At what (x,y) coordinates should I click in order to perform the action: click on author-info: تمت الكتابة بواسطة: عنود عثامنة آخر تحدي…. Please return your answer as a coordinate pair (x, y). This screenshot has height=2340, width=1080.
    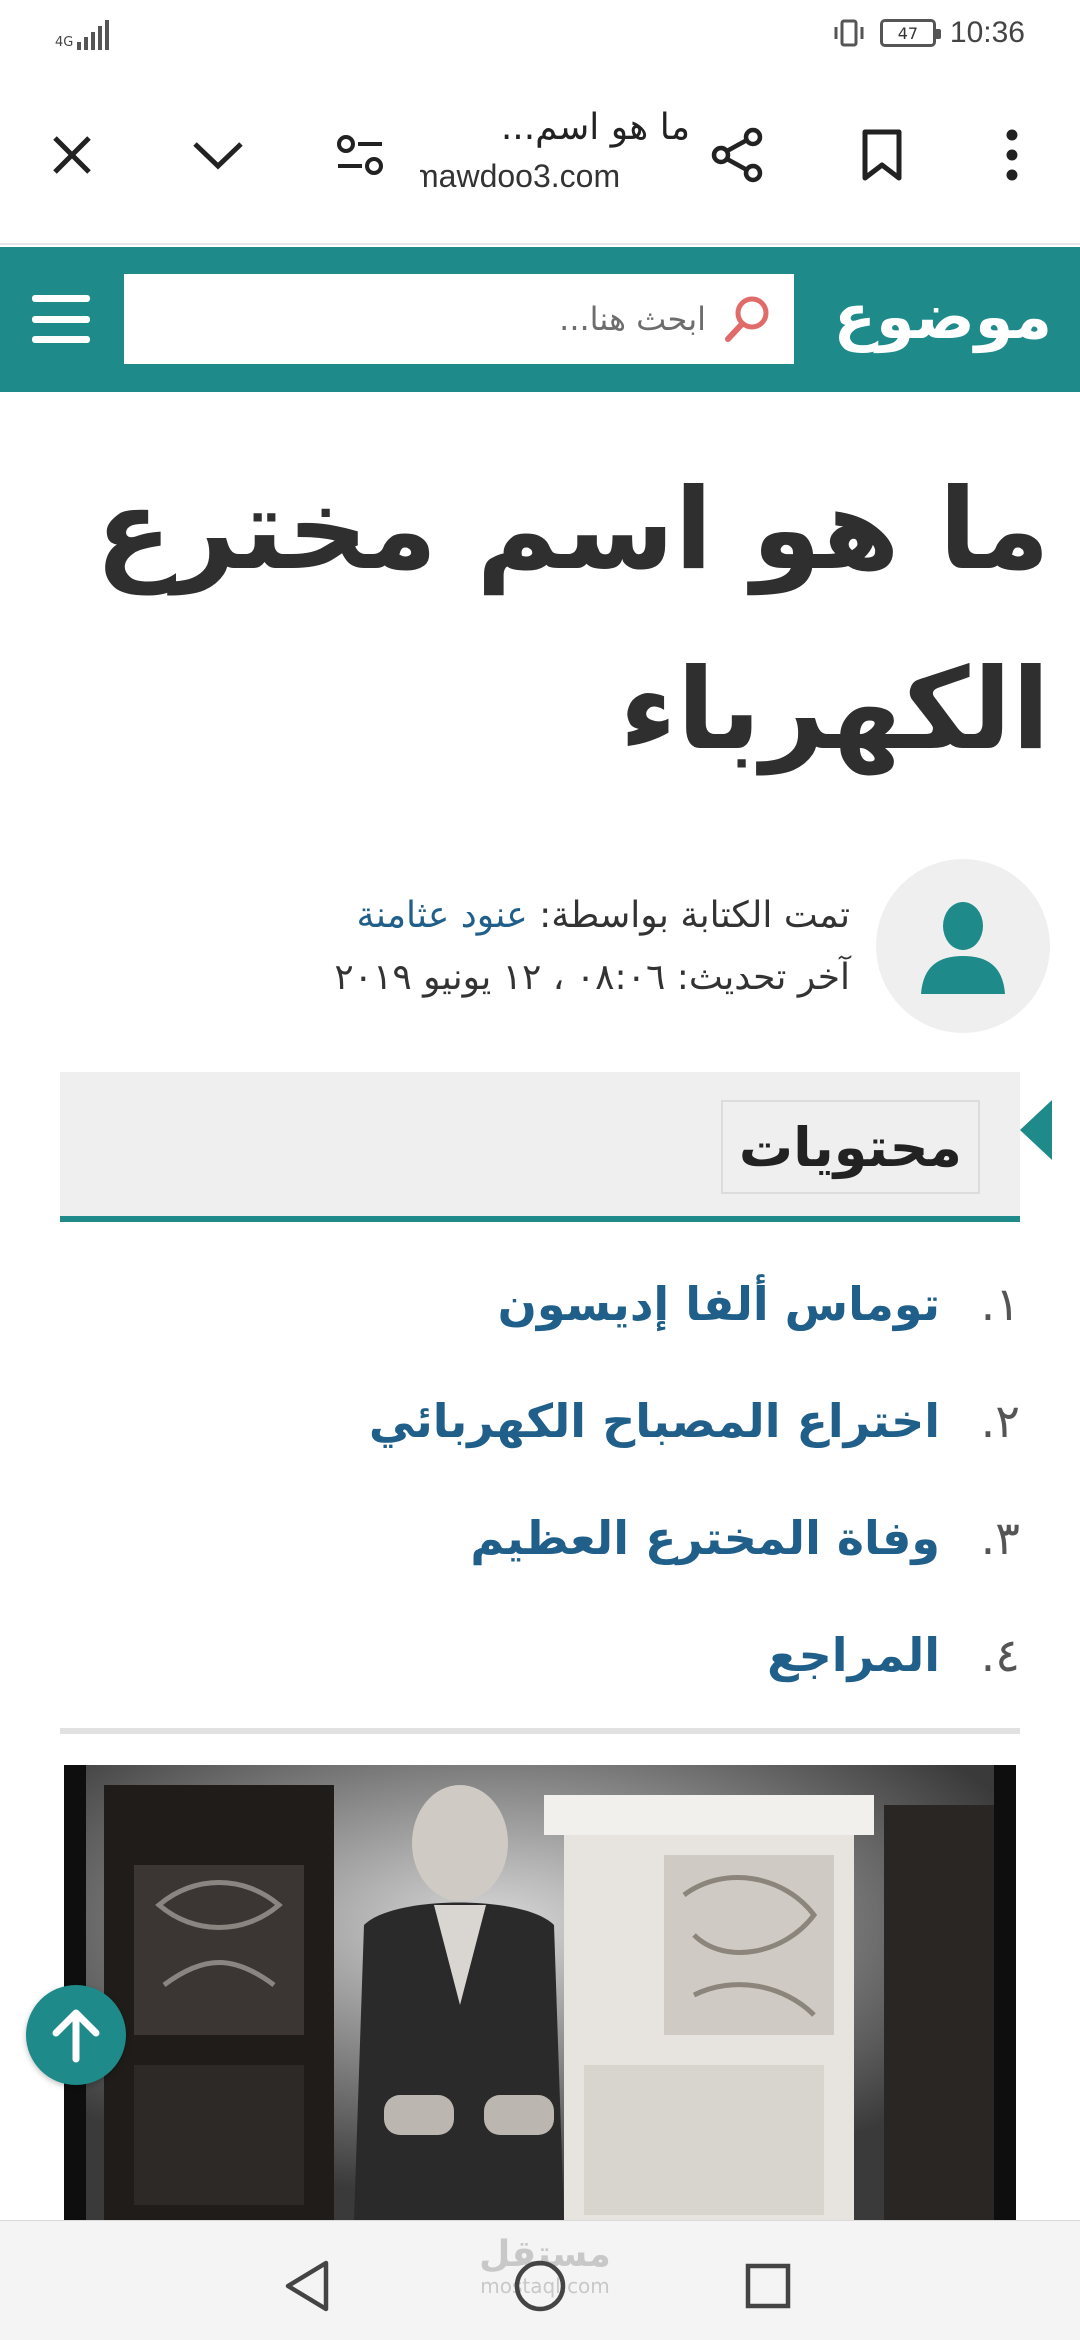
    Looking at the image, I should click on (545, 945).